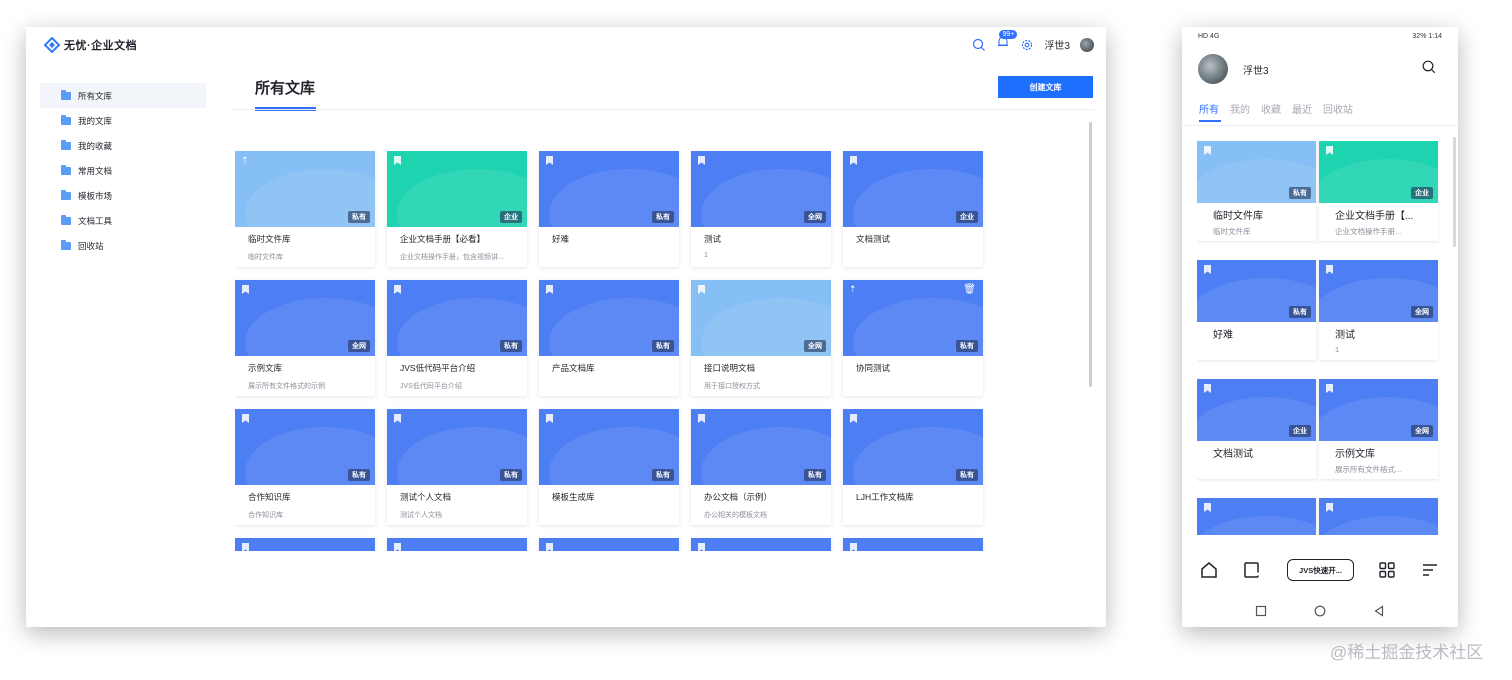 This screenshot has height=680, width=1512. What do you see at coordinates (1252, 570) in the screenshot?
I see `tab-switch-icon` at bounding box center [1252, 570].